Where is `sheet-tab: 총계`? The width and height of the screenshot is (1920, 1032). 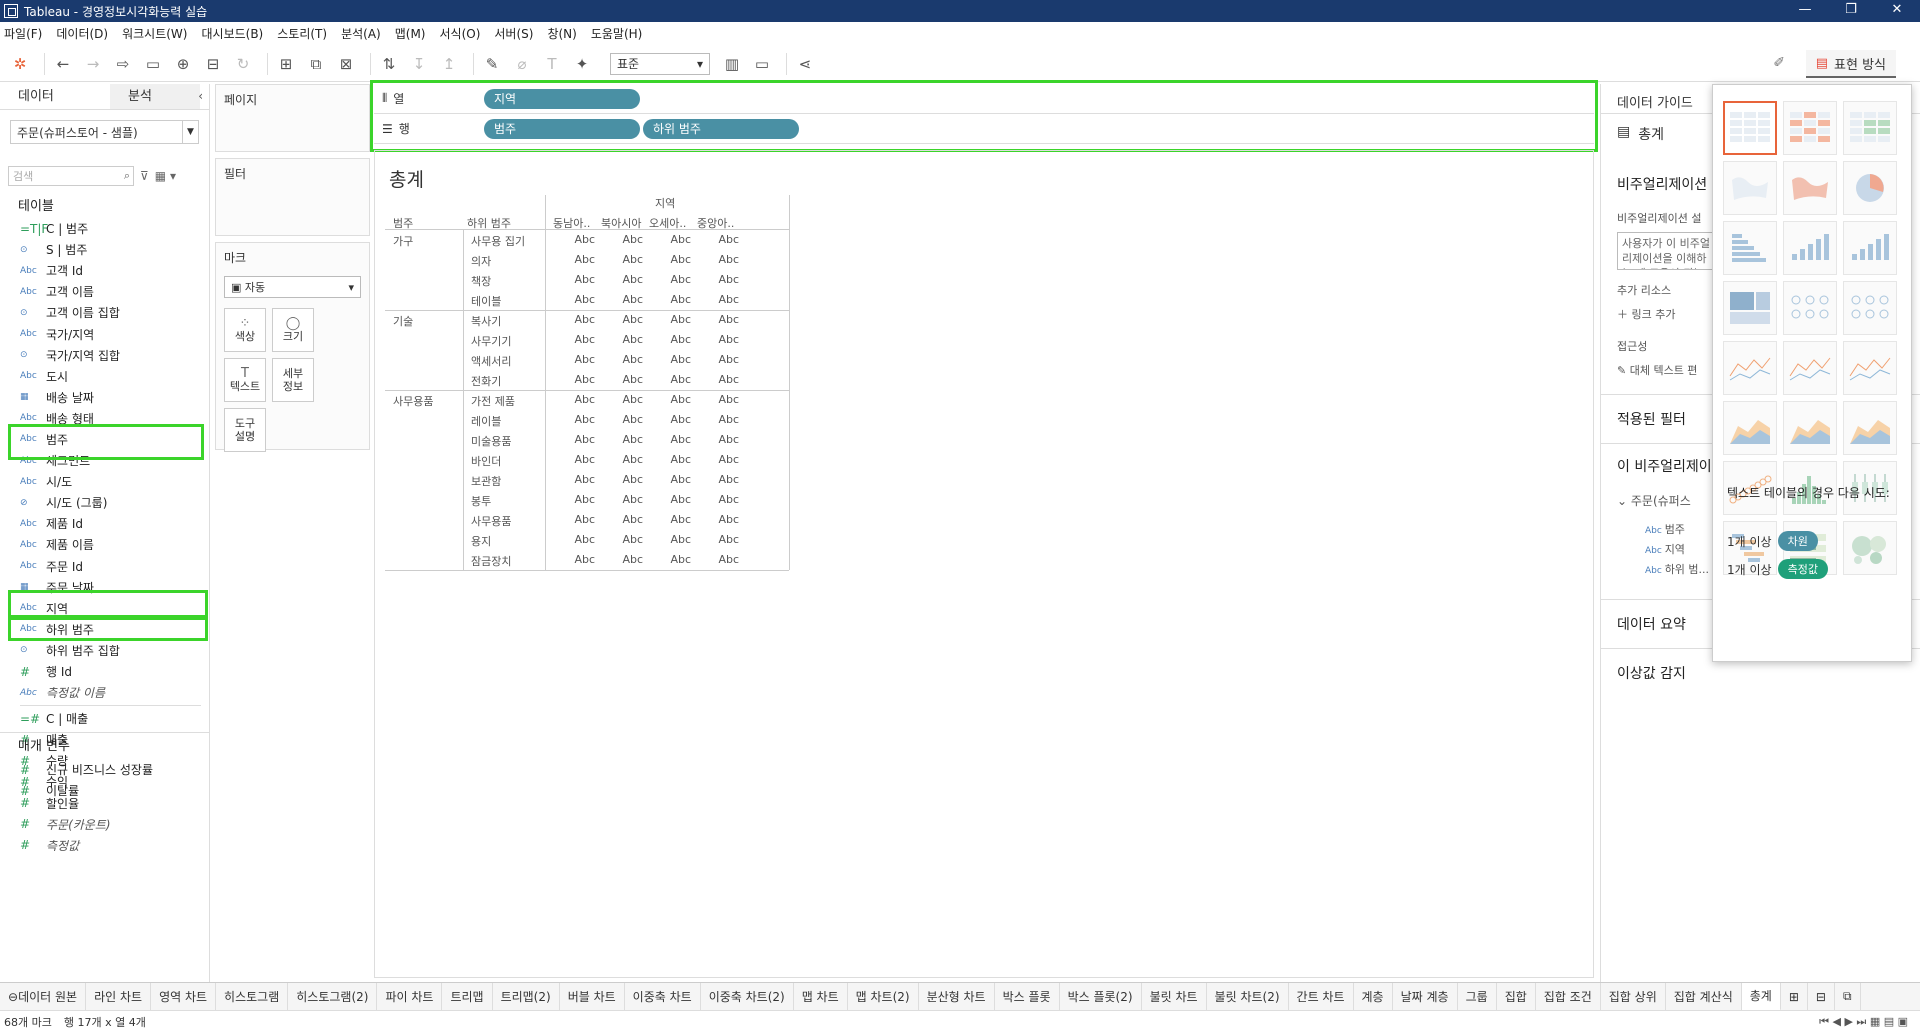 sheet-tab: 총계 is located at coordinates (1761, 996).